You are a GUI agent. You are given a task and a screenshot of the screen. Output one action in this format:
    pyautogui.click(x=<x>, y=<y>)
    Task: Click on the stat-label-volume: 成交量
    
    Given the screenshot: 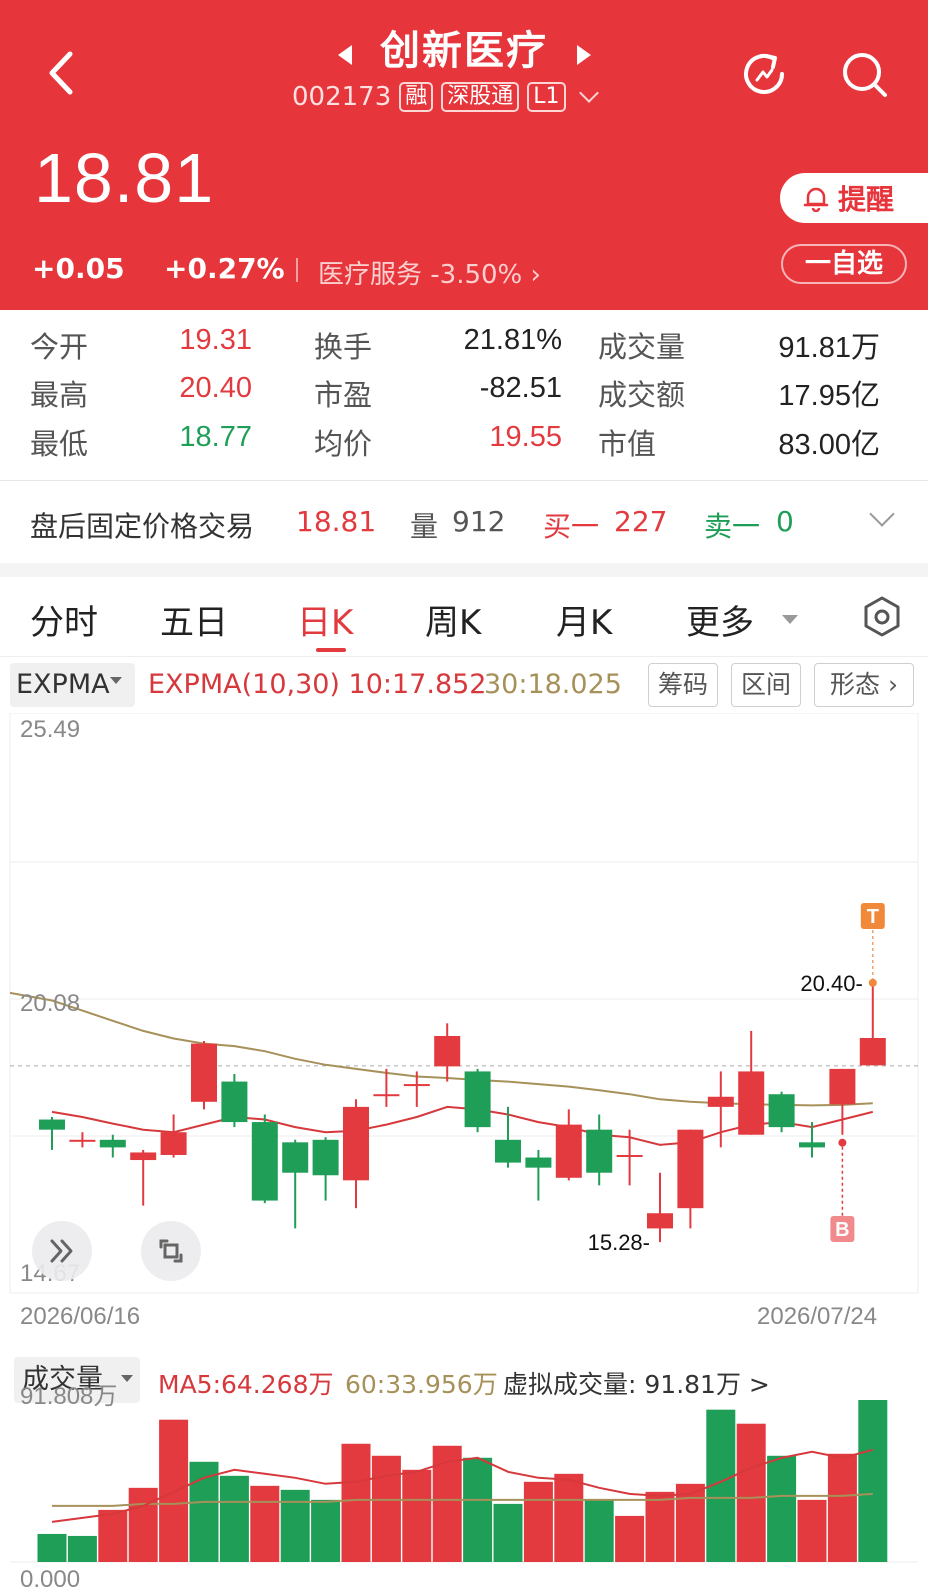 What is the action you would take?
    pyautogui.click(x=642, y=347)
    